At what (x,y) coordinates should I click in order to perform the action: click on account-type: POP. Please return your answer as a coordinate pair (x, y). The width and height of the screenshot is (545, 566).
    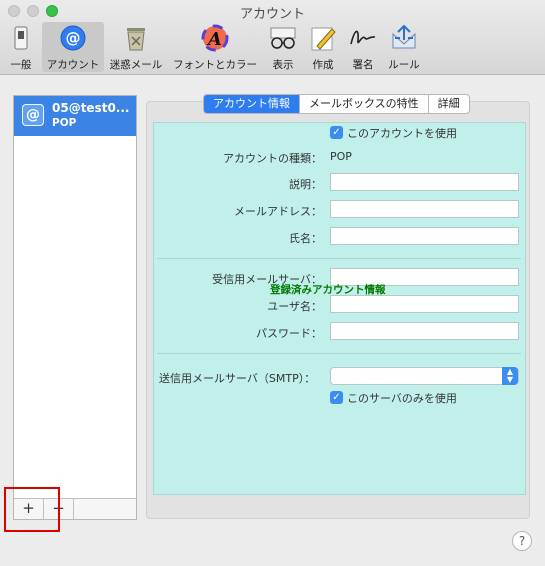
    Looking at the image, I should click on (64, 123).